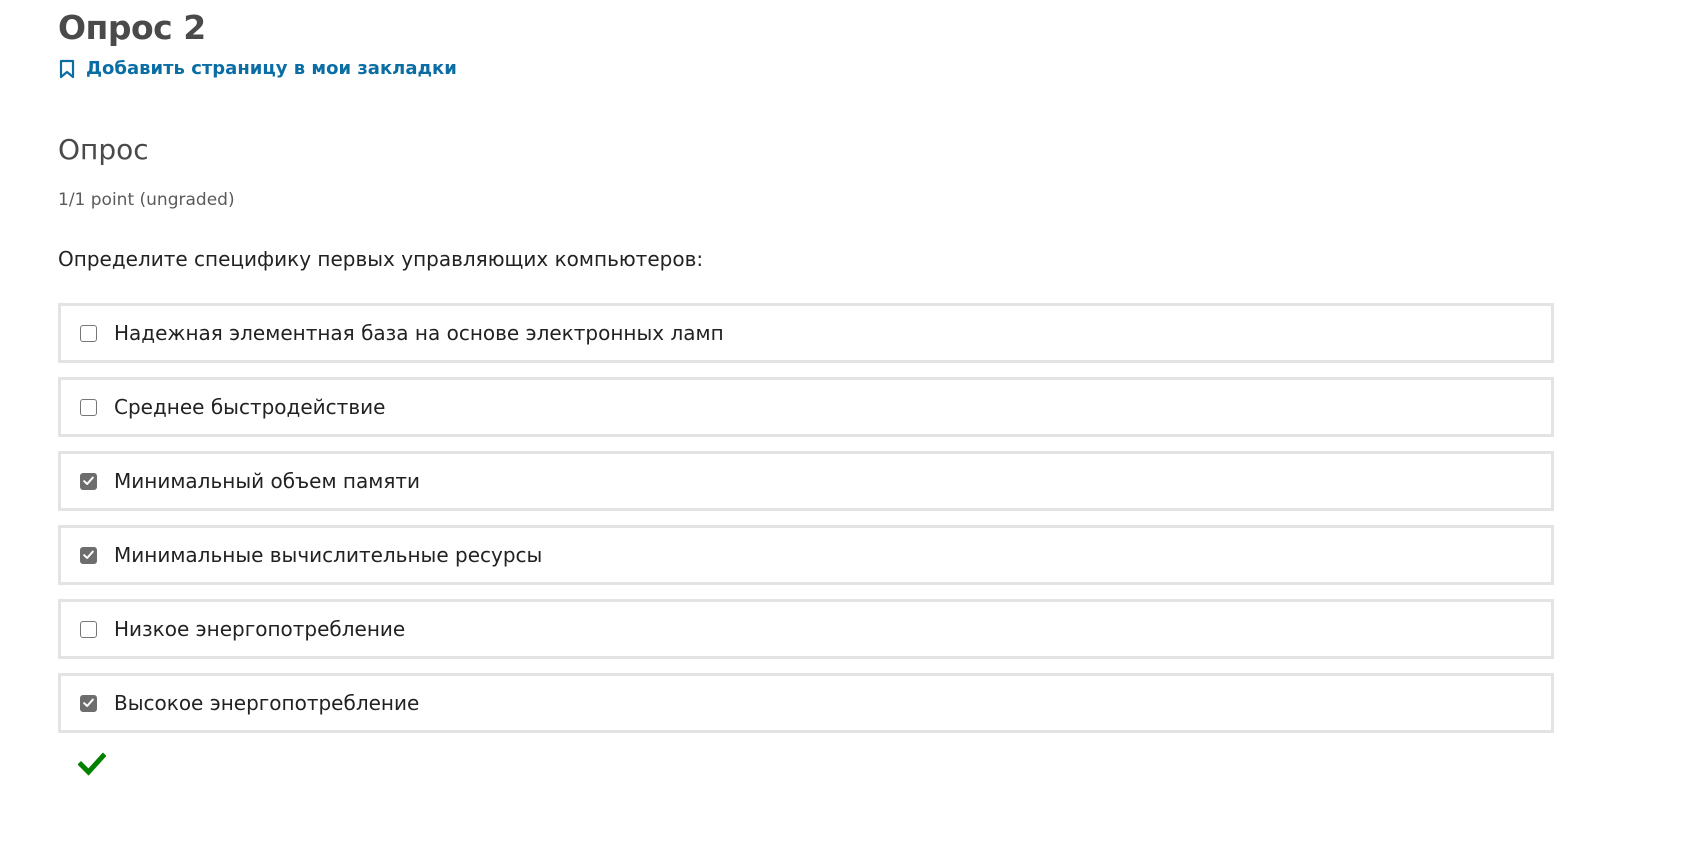 The image size is (1697, 856). What do you see at coordinates (271, 68) in the screenshot?
I see `bookmark-label: Добавить страницу в мои закладки` at bounding box center [271, 68].